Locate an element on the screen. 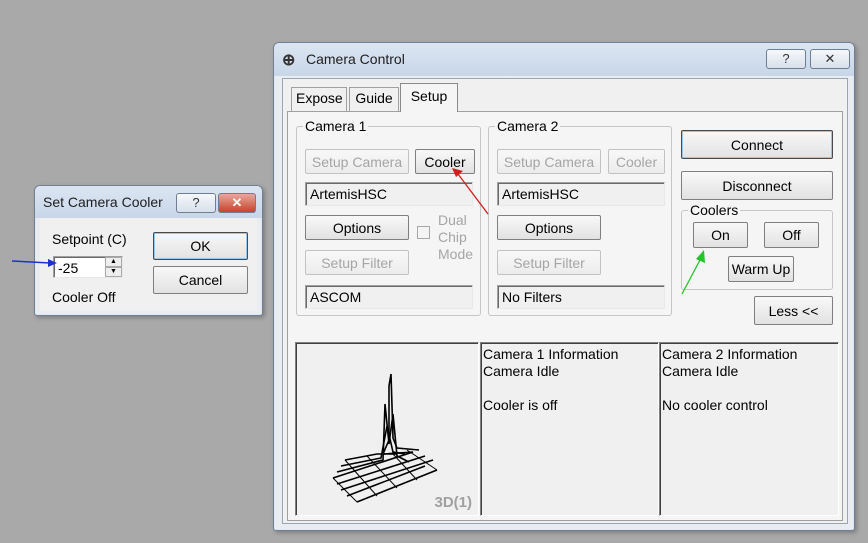 The image size is (868, 543). camera-control-title: Camera Control is located at coordinates (355, 59).